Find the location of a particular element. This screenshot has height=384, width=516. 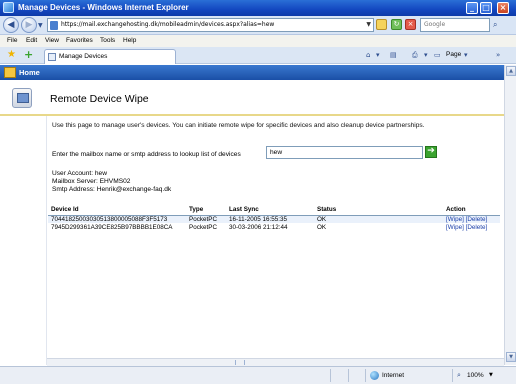

tab-bar: ★ + Manage Devices ⌂ ▾ ▤ ⎙ ▾ ▭ Page ▾ » is located at coordinates (258, 55).